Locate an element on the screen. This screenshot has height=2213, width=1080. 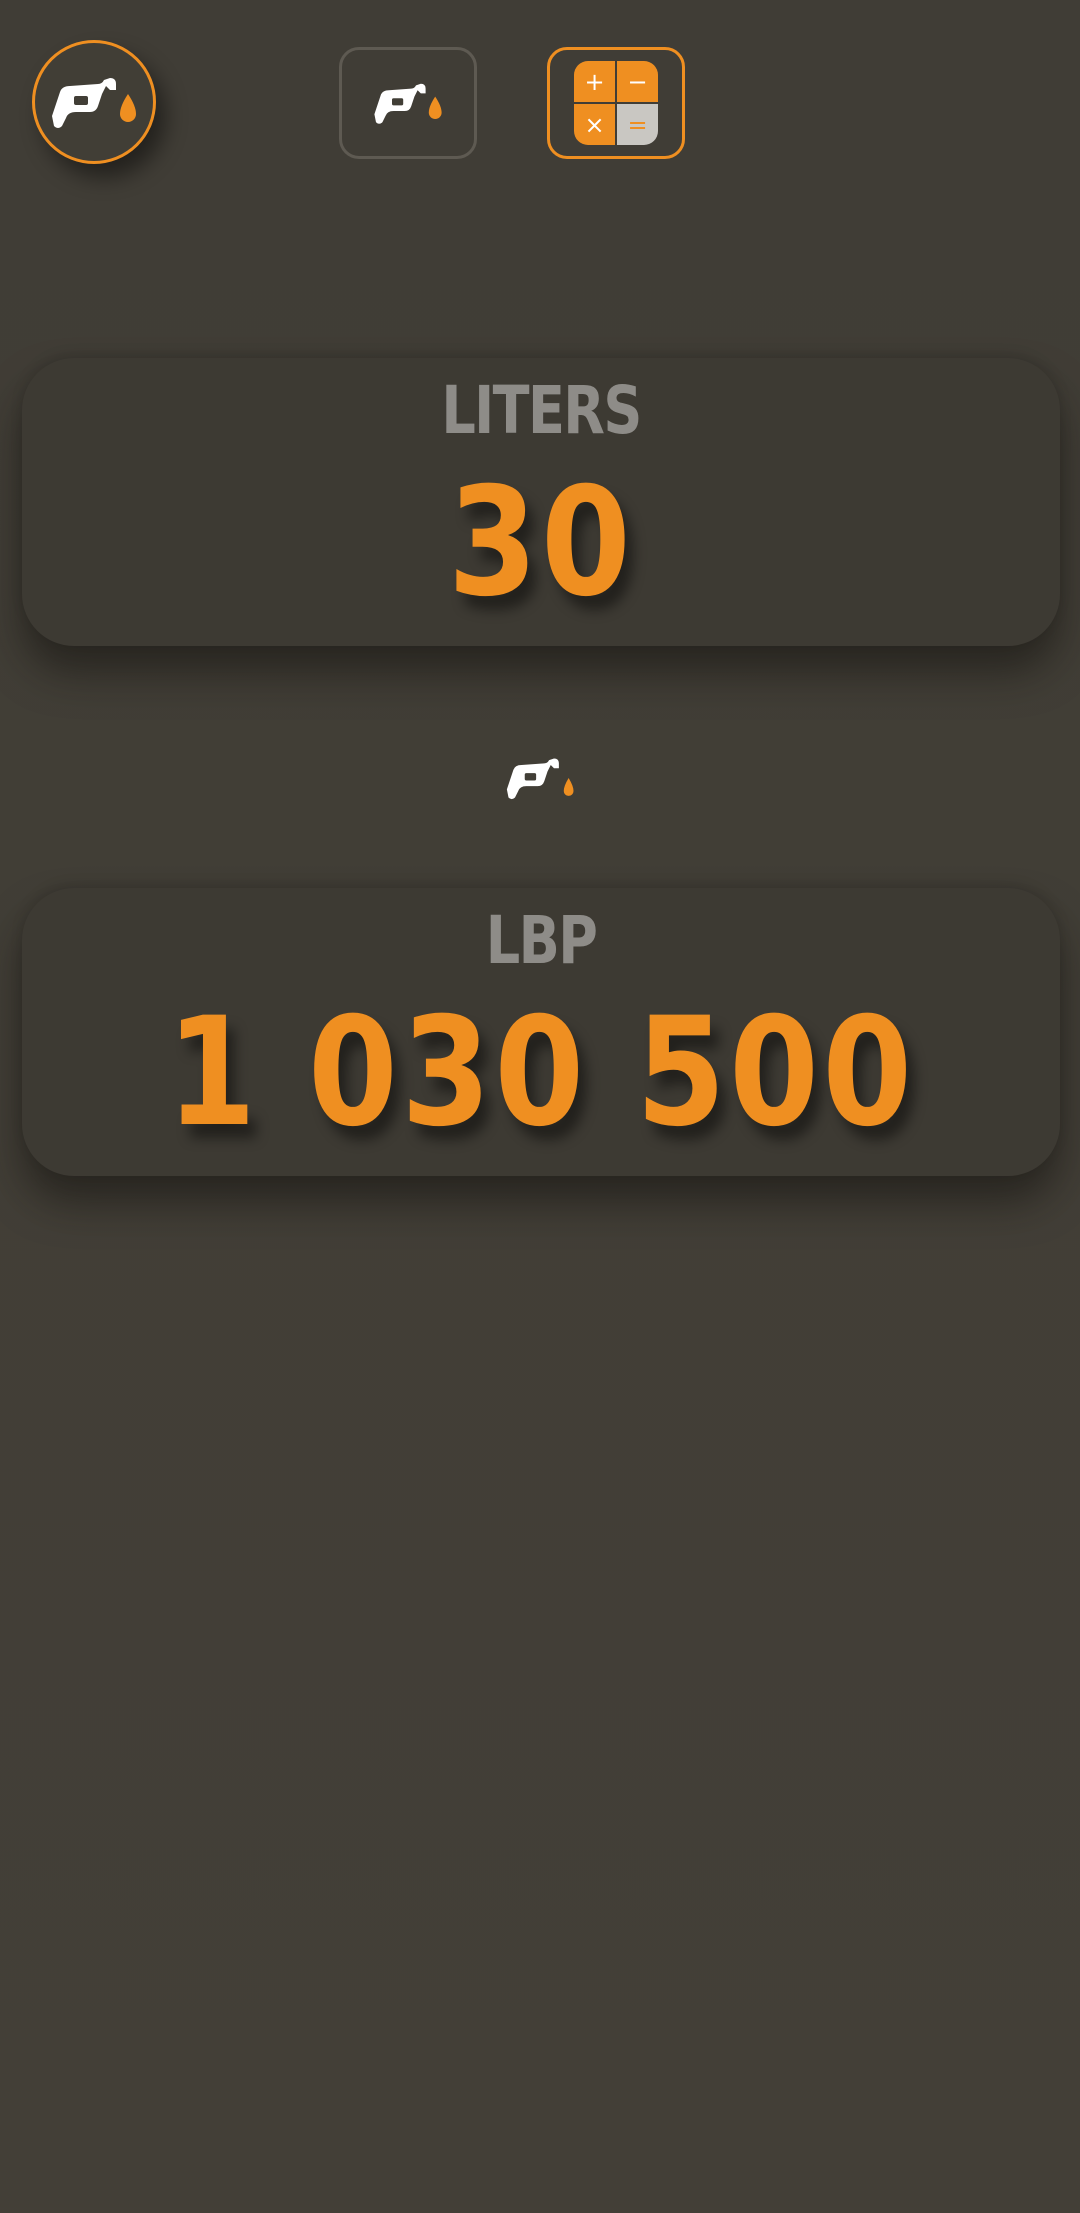
lbp-value: 1 030 500 is located at coordinates (541, 1073).